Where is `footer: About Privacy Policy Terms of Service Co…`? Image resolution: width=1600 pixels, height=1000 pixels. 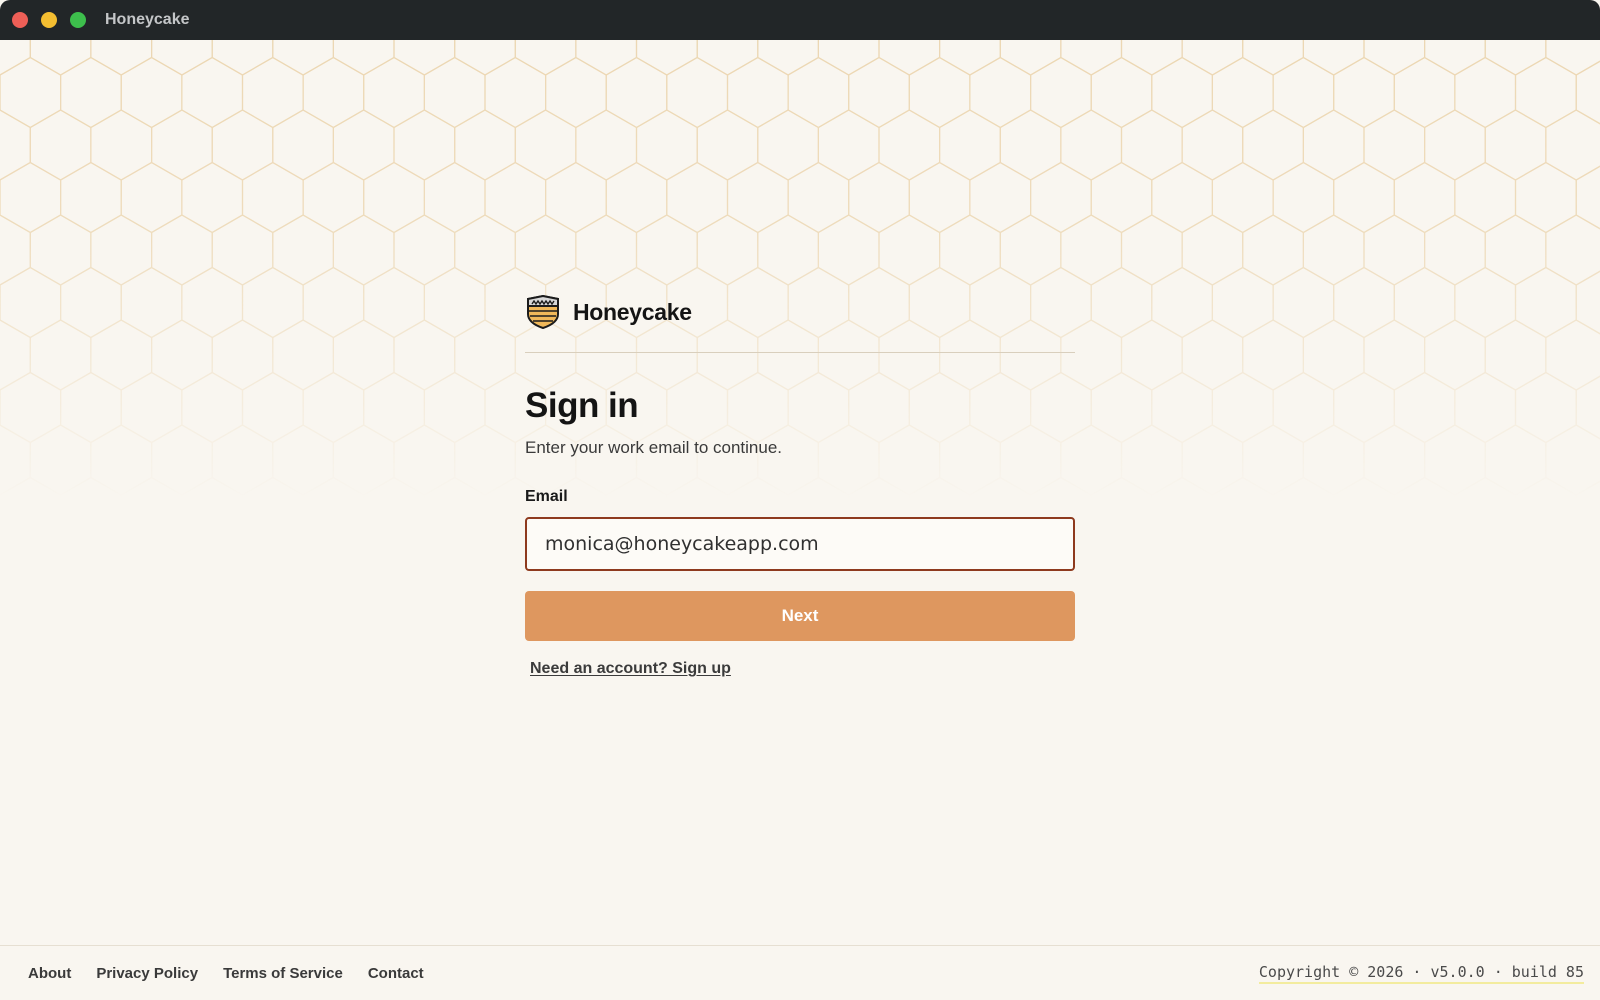
footer: About Privacy Policy Terms of Service Co… is located at coordinates (800, 972).